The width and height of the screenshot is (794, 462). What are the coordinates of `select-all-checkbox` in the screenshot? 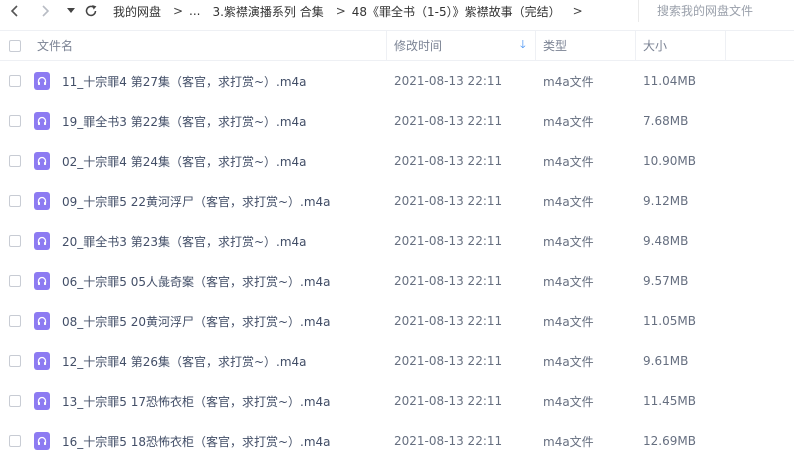 It's located at (15, 45).